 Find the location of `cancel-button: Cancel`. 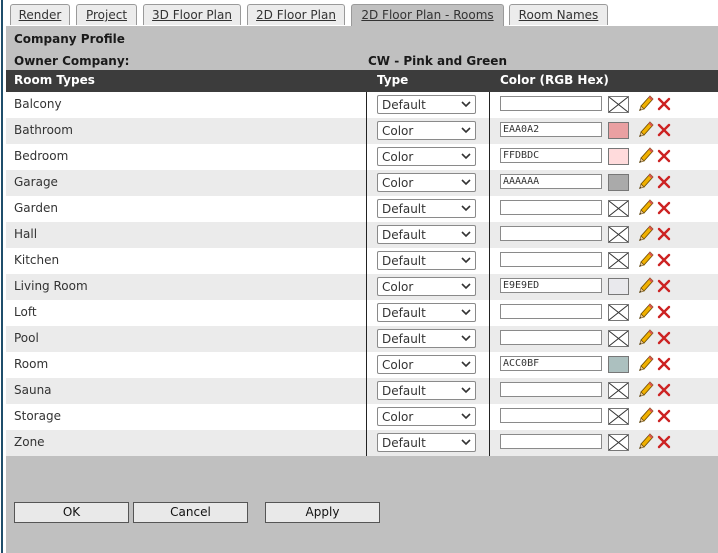

cancel-button: Cancel is located at coordinates (190, 512).